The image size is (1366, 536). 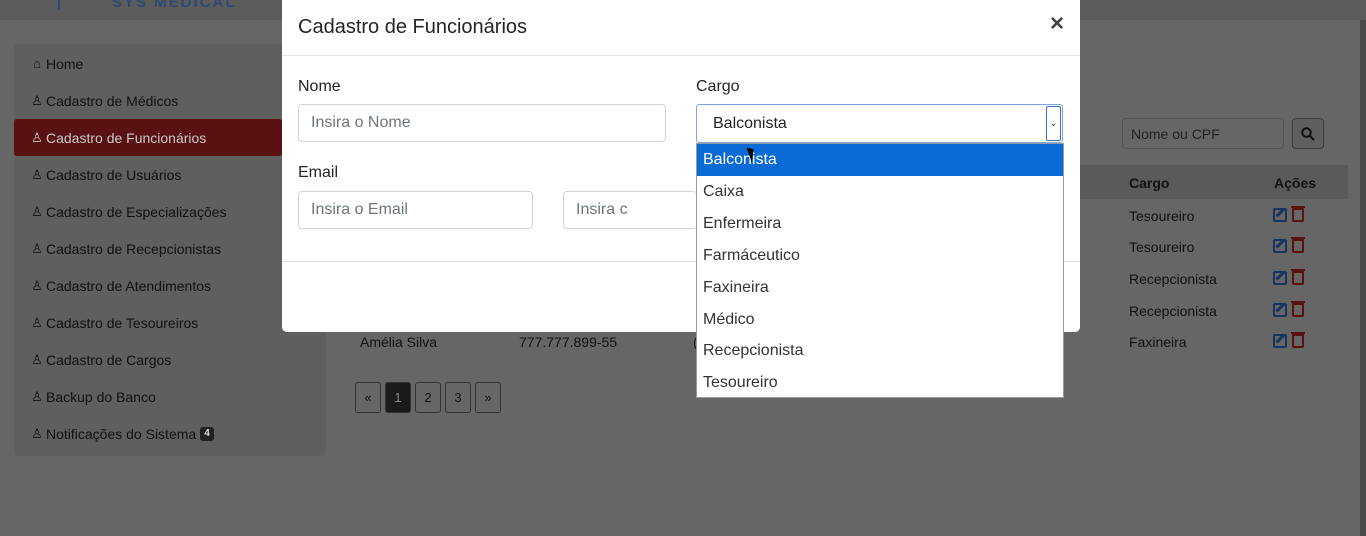 What do you see at coordinates (121, 433) in the screenshot?
I see `sidebar-item-label: Notificações do Sistema` at bounding box center [121, 433].